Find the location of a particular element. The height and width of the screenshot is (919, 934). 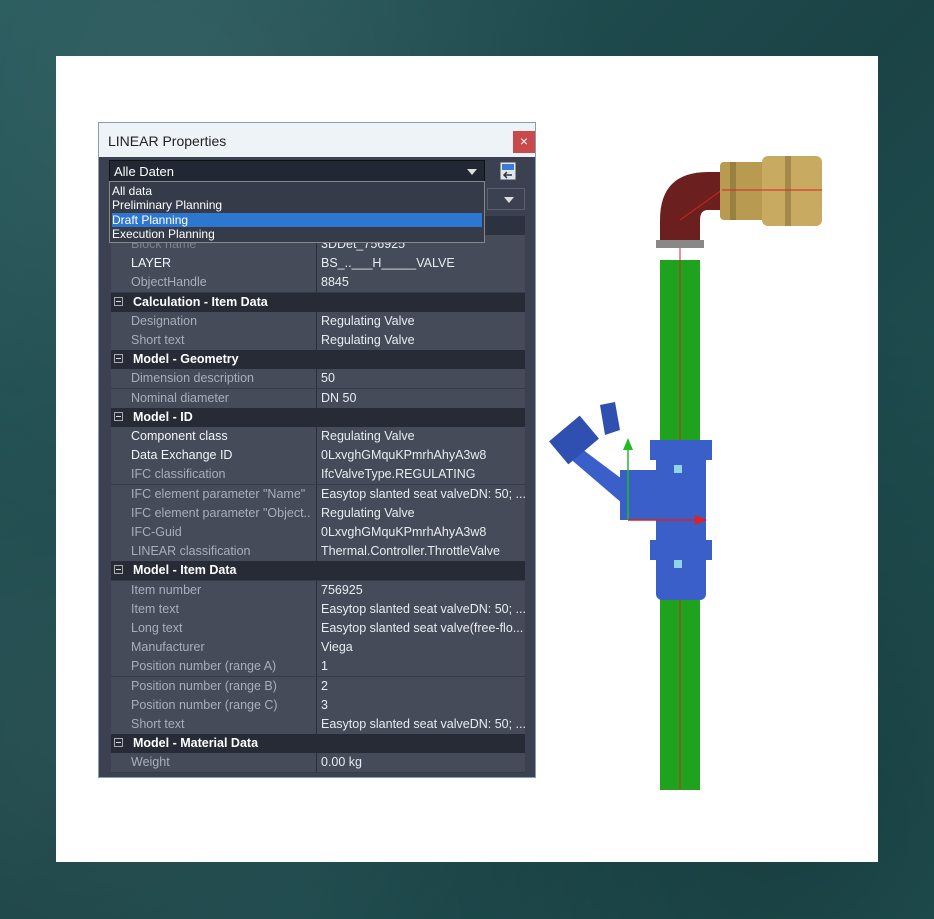

close-button: × is located at coordinates (524, 142).